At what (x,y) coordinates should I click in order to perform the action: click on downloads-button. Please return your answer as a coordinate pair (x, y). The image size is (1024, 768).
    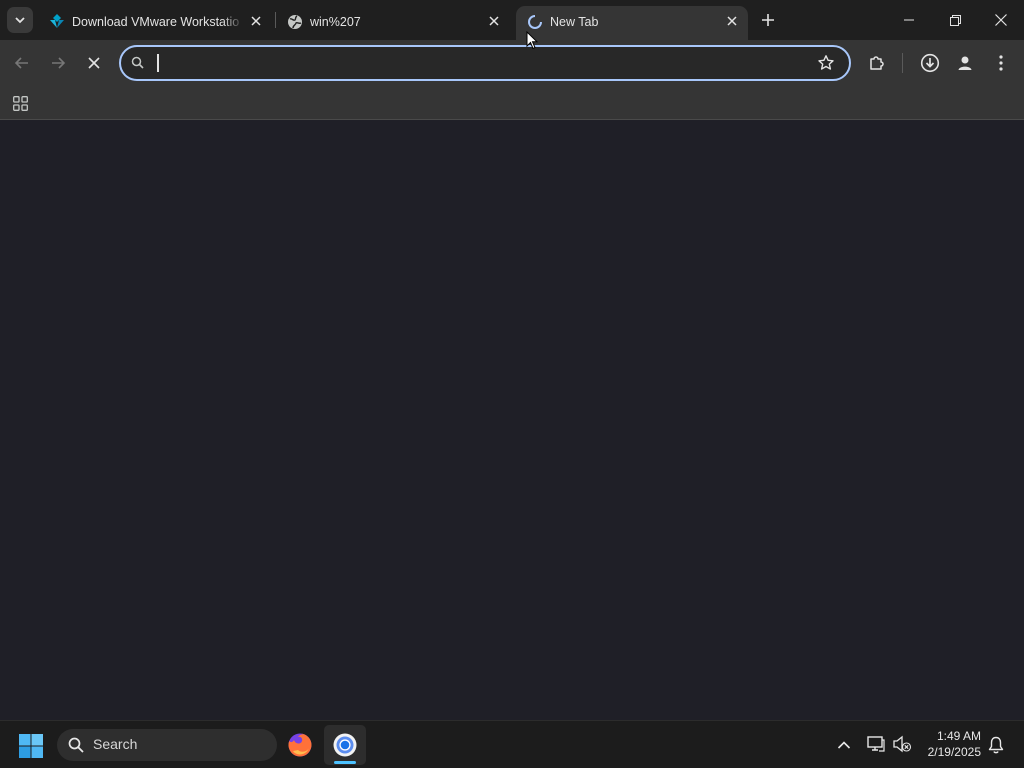
    Looking at the image, I should click on (930, 63).